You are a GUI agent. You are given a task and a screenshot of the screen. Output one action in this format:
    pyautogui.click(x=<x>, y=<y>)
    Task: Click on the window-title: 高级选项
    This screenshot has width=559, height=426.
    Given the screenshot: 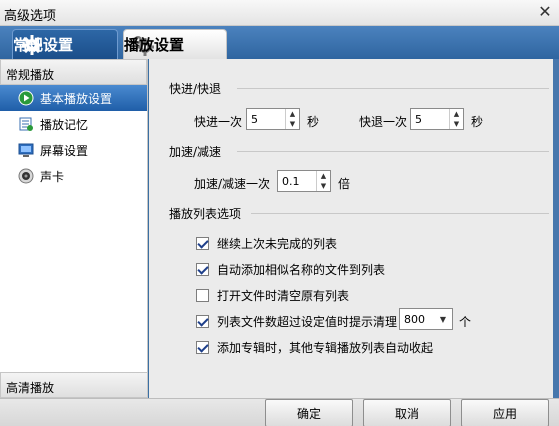 What is the action you would take?
    pyautogui.click(x=30, y=16)
    